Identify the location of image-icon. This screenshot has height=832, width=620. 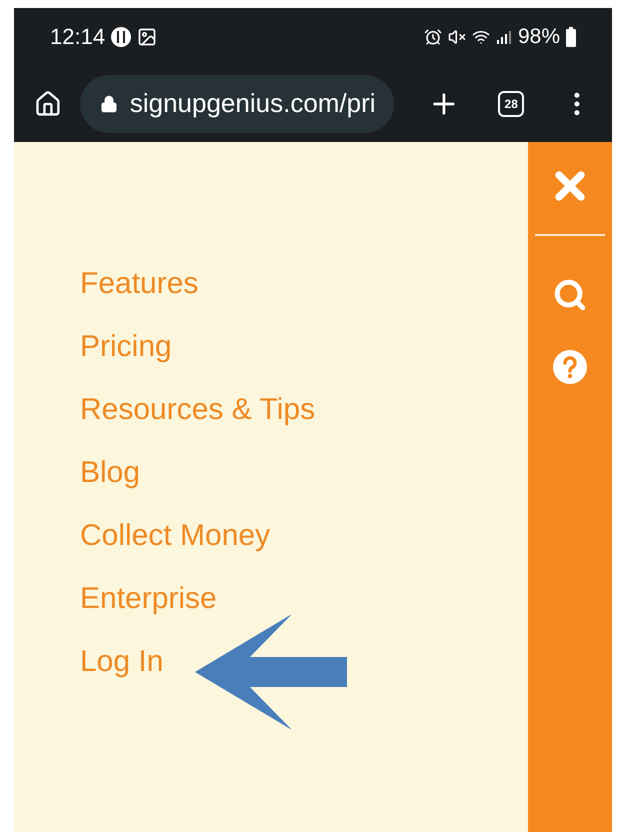
(147, 36).